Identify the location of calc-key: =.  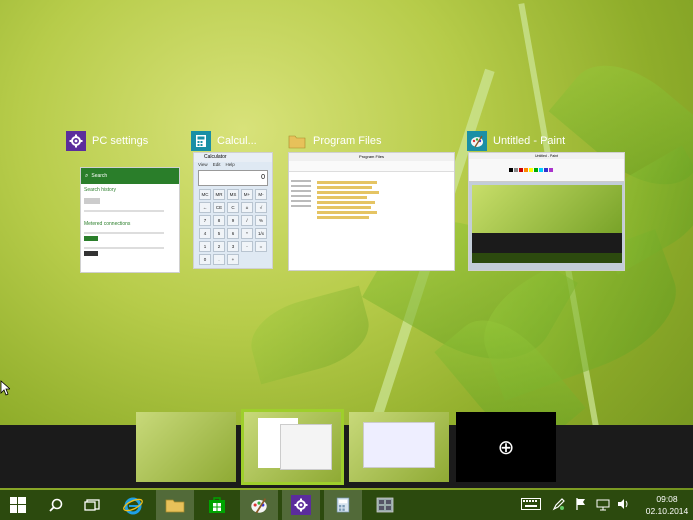
(261, 246).